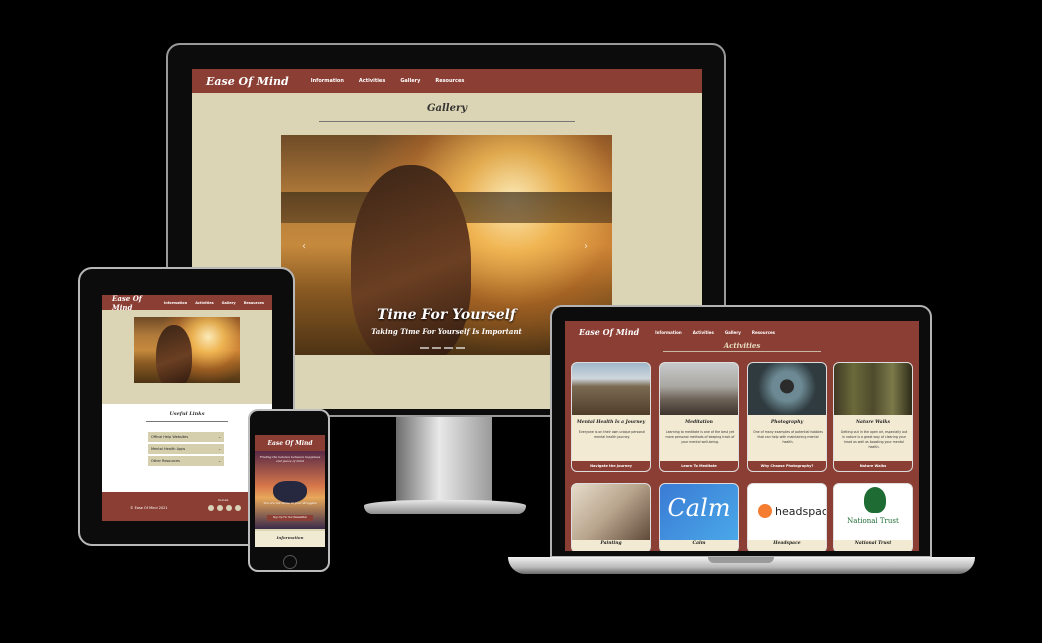 The image size is (1042, 643). What do you see at coordinates (186, 461) in the screenshot?
I see `accordion-item: Other Resources ⌄` at bounding box center [186, 461].